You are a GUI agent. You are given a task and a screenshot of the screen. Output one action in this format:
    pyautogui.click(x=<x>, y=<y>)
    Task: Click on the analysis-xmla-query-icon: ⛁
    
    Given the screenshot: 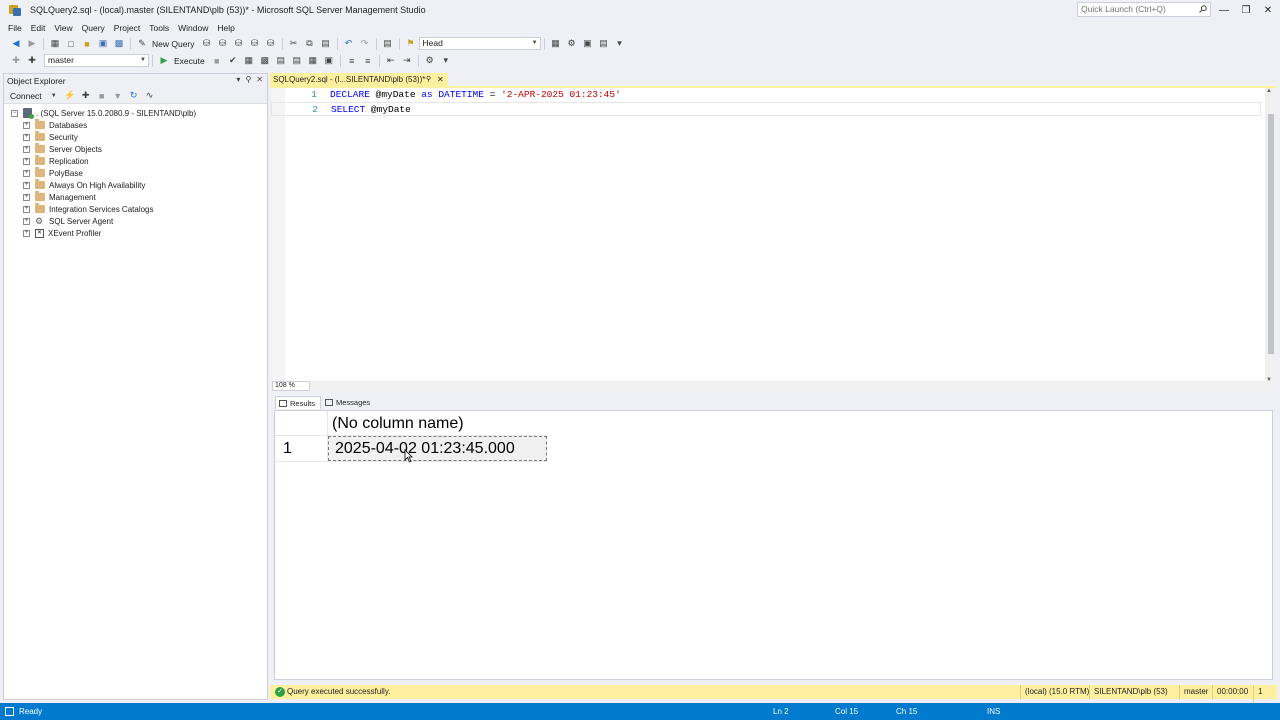 What is the action you would take?
    pyautogui.click(x=255, y=44)
    